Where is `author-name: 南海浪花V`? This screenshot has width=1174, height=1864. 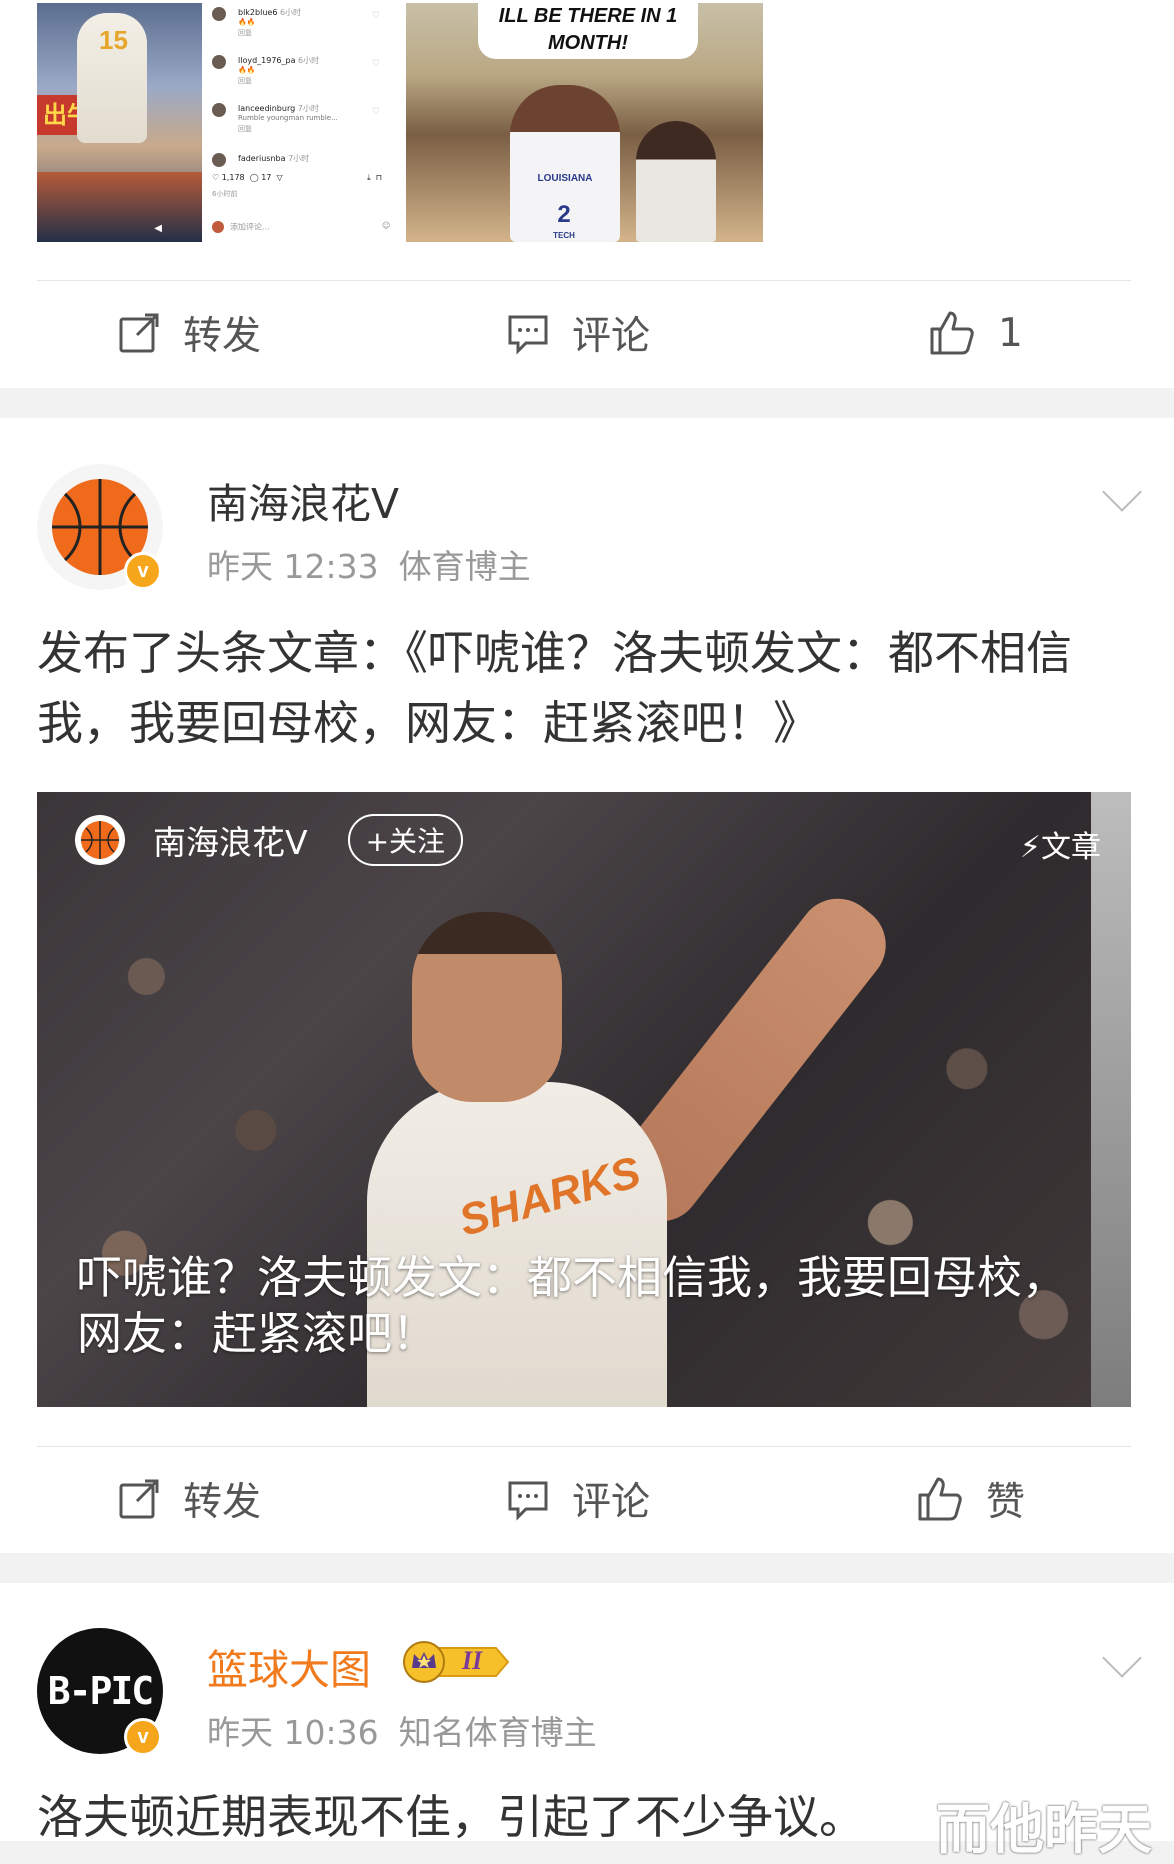 author-name: 南海浪花V is located at coordinates (303, 500).